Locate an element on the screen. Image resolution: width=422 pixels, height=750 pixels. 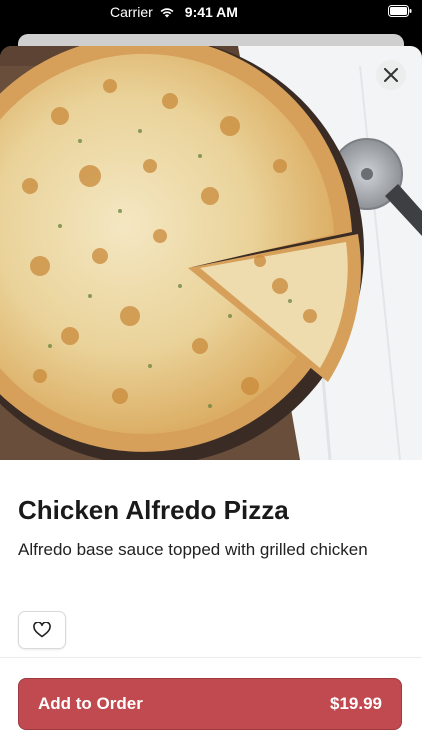
wifi-icon is located at coordinates (167, 13).